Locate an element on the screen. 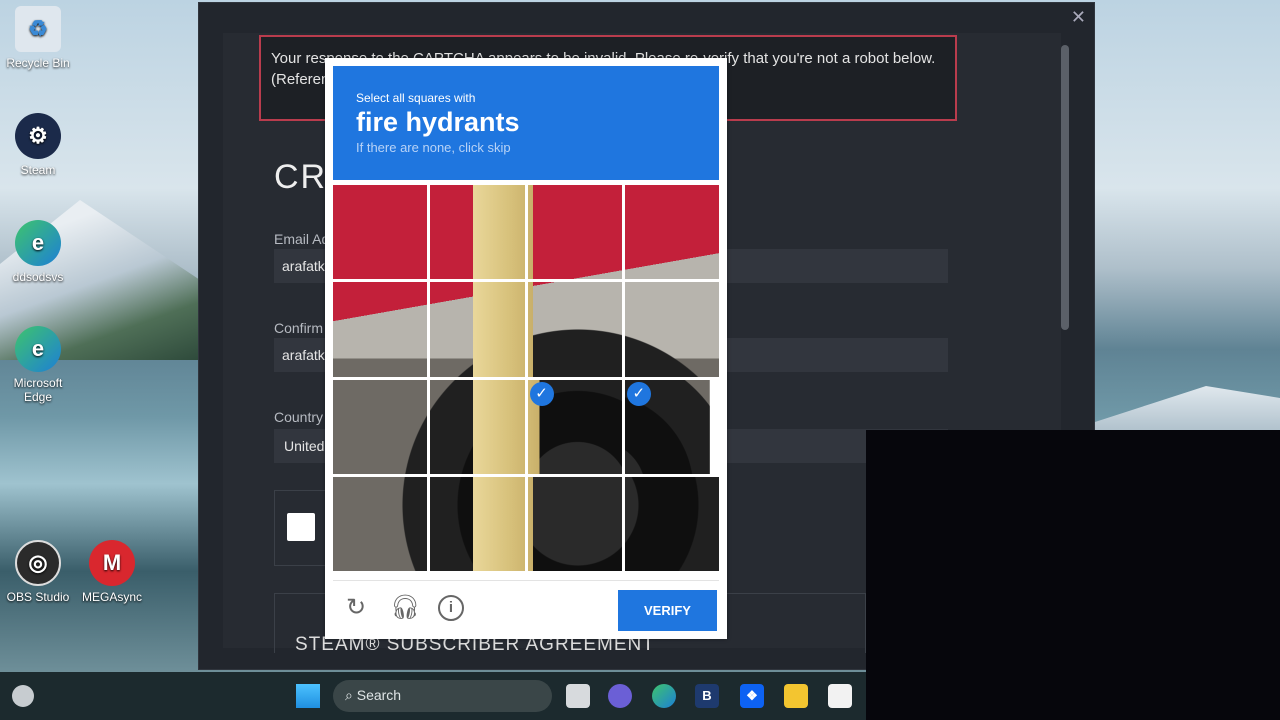  close-button: ✕ is located at coordinates (1078, 17).